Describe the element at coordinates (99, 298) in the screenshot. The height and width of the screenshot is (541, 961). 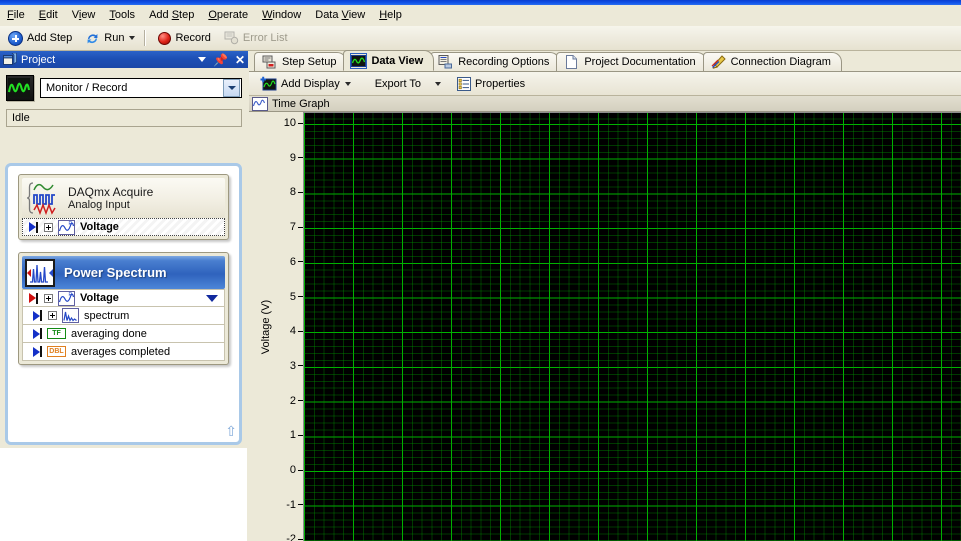
I see `terminal-label: Voltage` at that location.